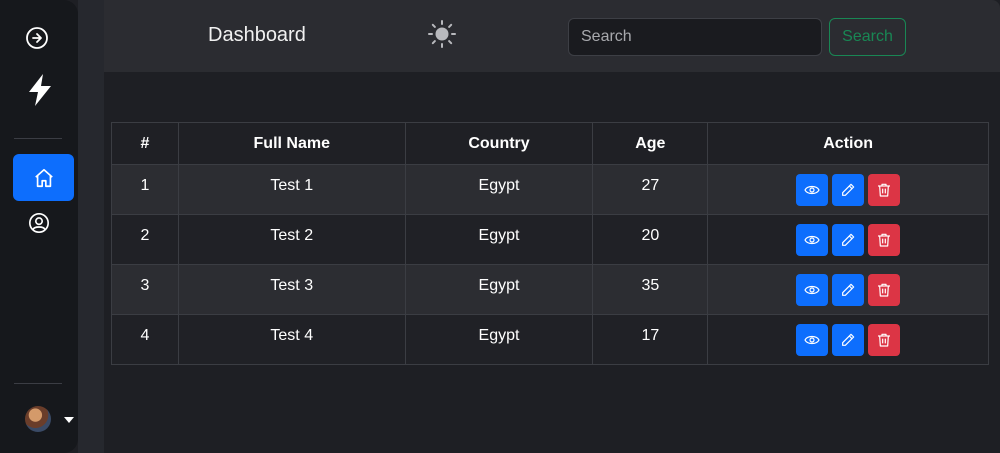 The height and width of the screenshot is (453, 1000). Describe the element at coordinates (69, 420) in the screenshot. I see `chevron-down-icon` at that location.